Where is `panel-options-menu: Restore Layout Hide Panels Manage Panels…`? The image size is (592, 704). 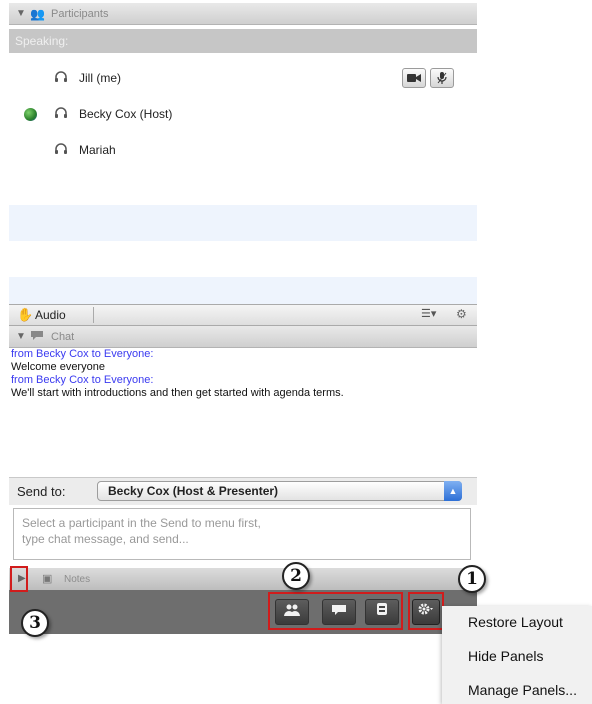 panel-options-menu: Restore Layout Hide Panels Manage Panels… is located at coordinates (517, 655).